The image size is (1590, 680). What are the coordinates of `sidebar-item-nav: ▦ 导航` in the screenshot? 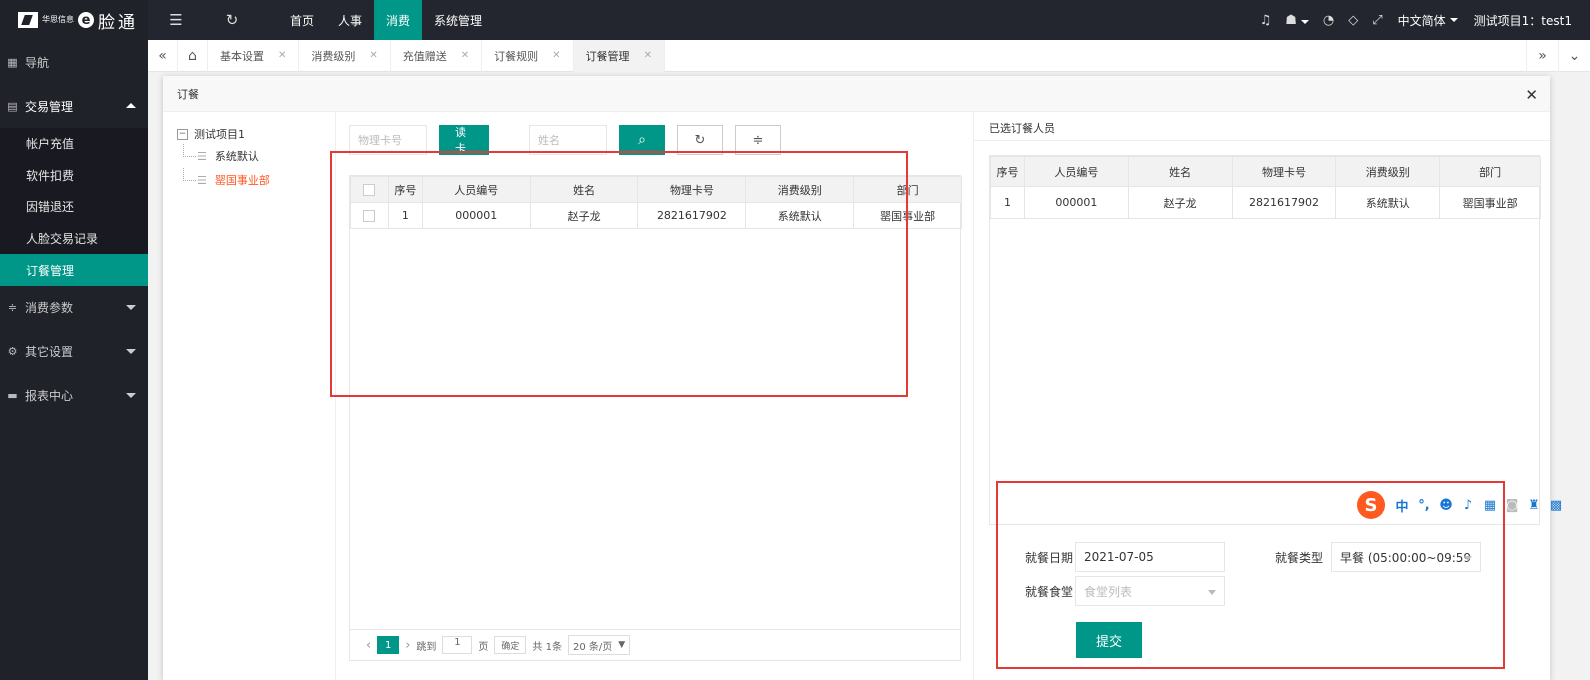 It's located at (74, 62).